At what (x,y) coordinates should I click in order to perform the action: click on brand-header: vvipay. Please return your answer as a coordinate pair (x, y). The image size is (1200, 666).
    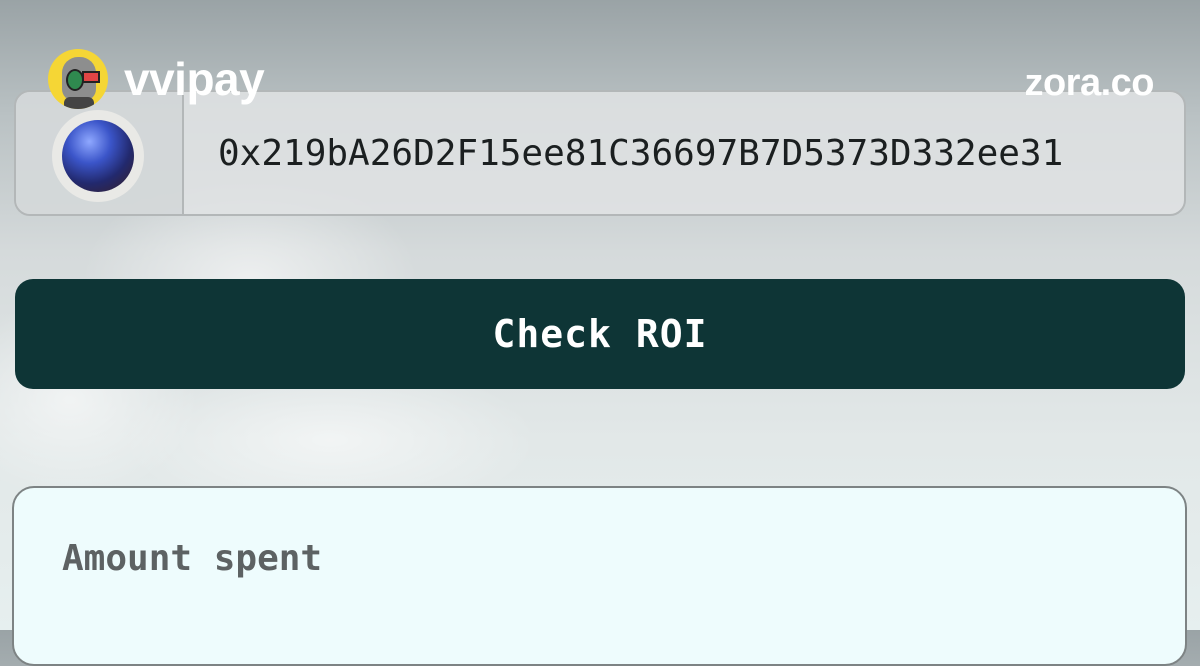
    Looking at the image, I should click on (156, 79).